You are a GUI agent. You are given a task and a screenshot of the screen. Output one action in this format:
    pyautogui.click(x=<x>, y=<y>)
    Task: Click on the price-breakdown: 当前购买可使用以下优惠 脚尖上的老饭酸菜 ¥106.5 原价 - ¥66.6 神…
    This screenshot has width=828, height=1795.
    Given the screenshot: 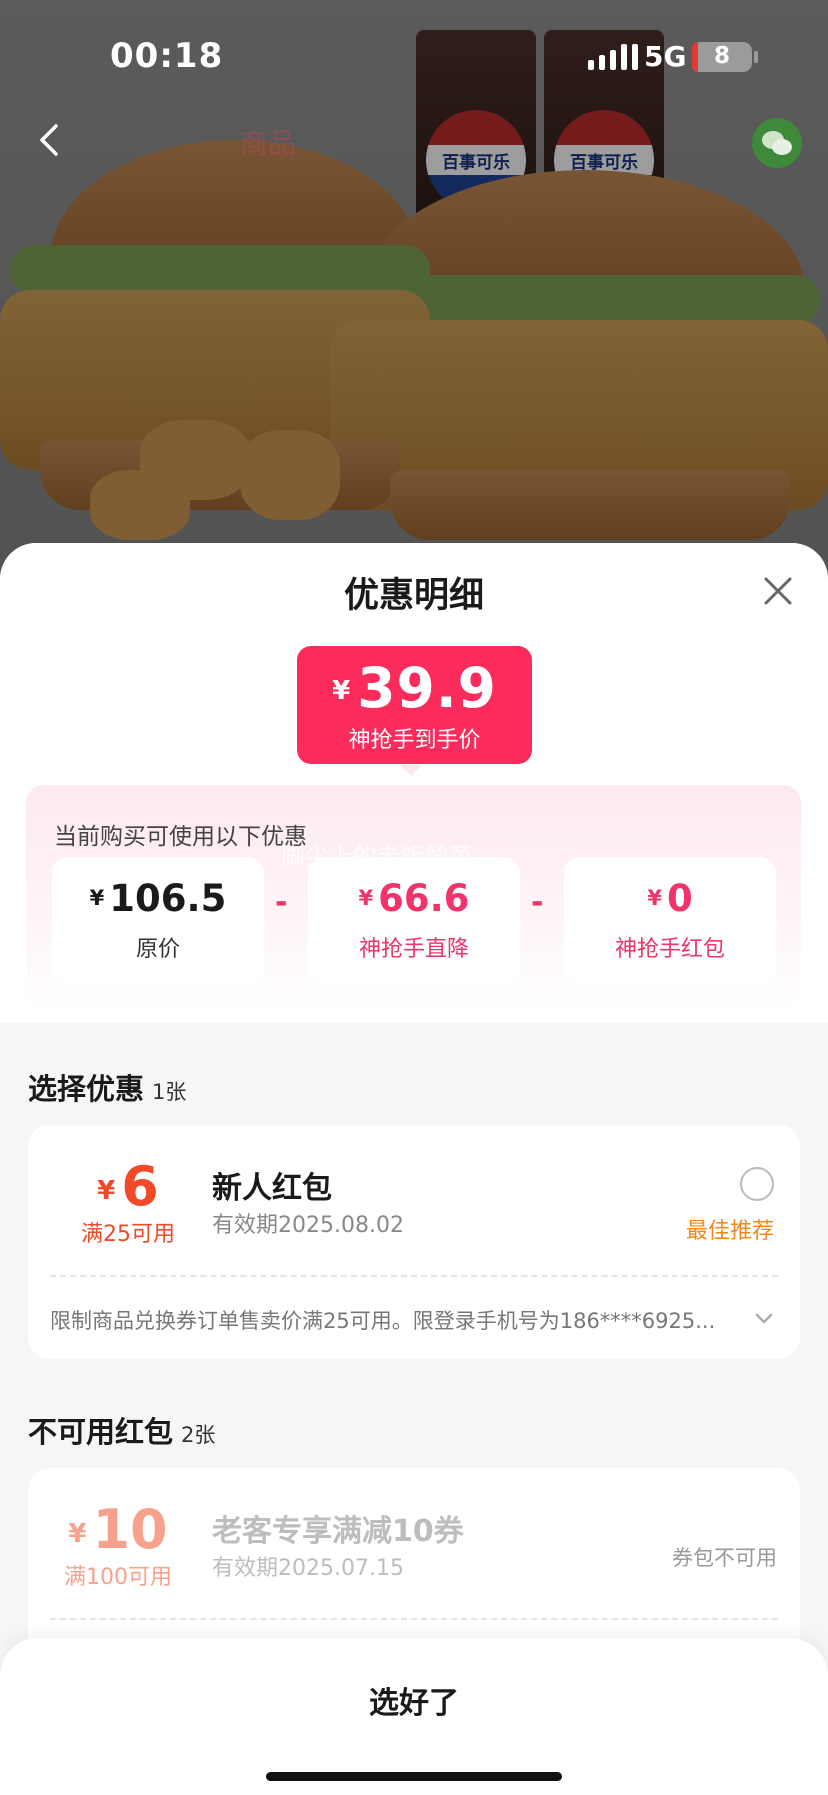 What is the action you would take?
    pyautogui.click(x=413, y=897)
    